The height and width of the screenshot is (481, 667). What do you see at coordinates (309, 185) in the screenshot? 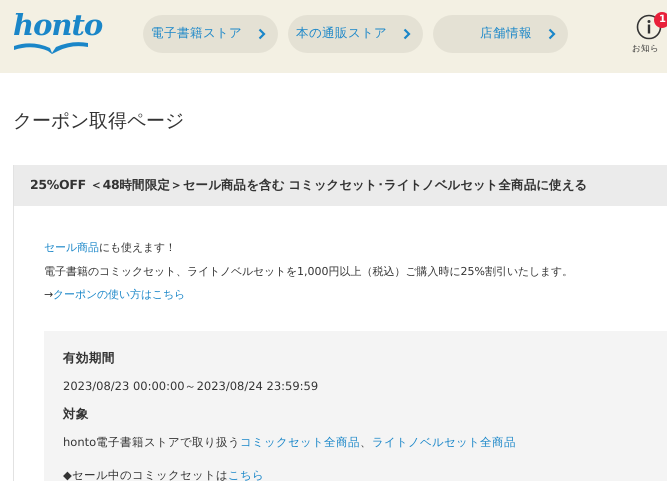
I see `coupon-title: 25%OFF ＜48時間限定＞セール商品を含む コミックセット･ライトノベルセット全商品に使える` at bounding box center [309, 185].